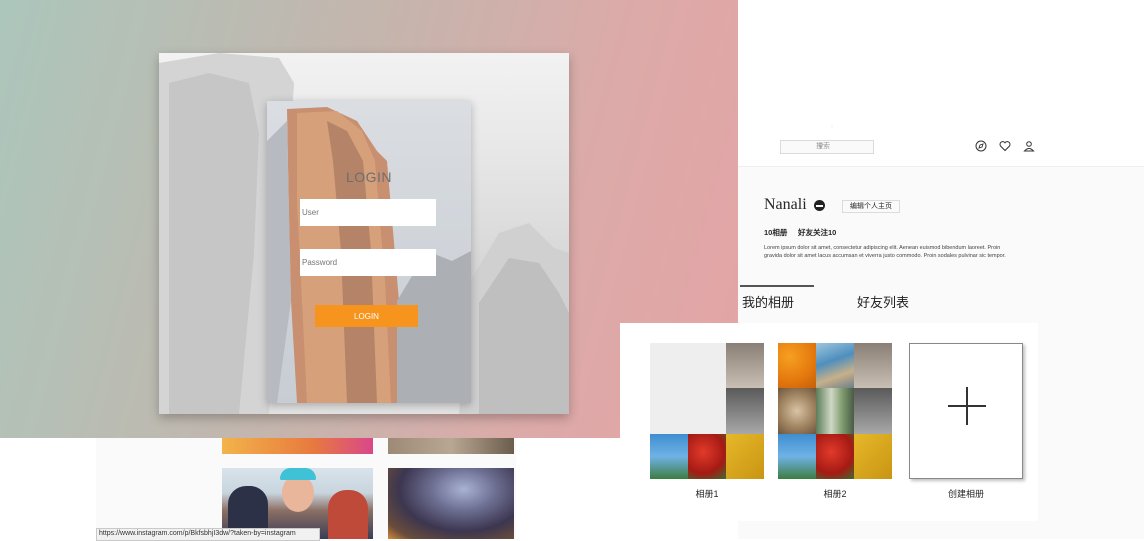 The height and width of the screenshot is (541, 1144). What do you see at coordinates (451, 446) in the screenshot?
I see `feed-photo-brown` at bounding box center [451, 446].